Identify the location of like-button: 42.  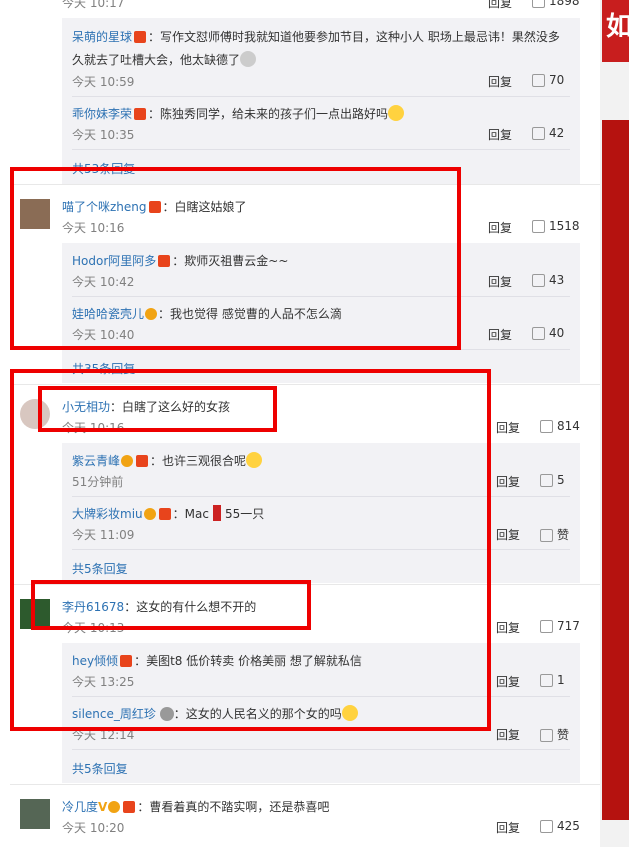
(548, 133).